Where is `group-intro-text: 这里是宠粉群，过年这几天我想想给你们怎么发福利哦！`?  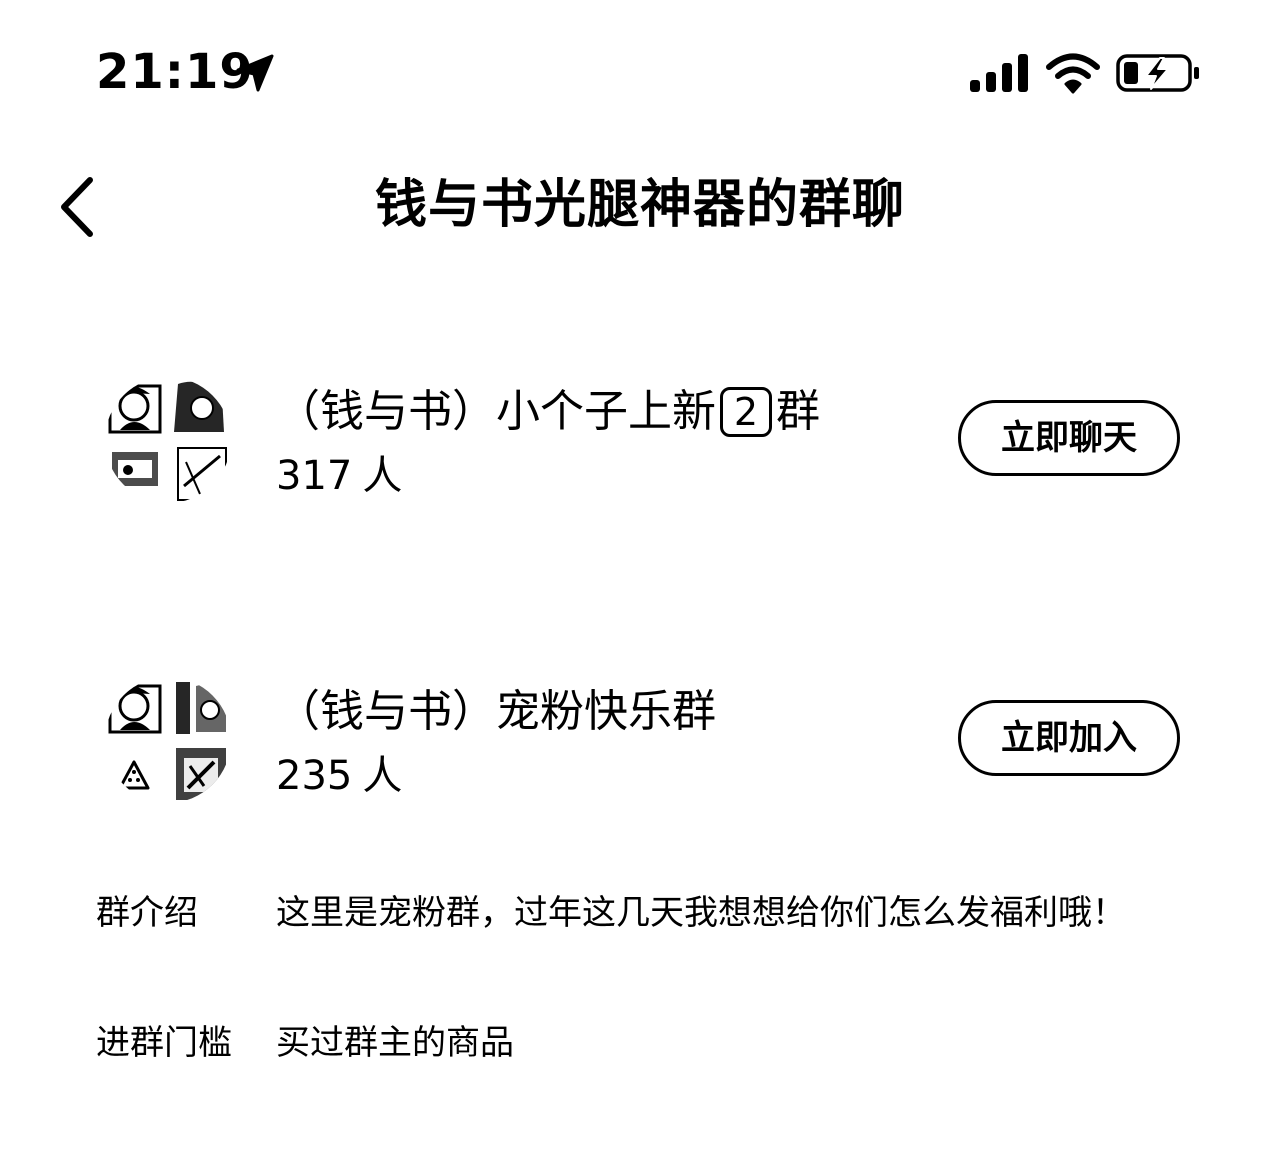
group-intro-text: 这里是宠粉群，过年这几天我想想给你们怎么发福利哦！ is located at coordinates (701, 913).